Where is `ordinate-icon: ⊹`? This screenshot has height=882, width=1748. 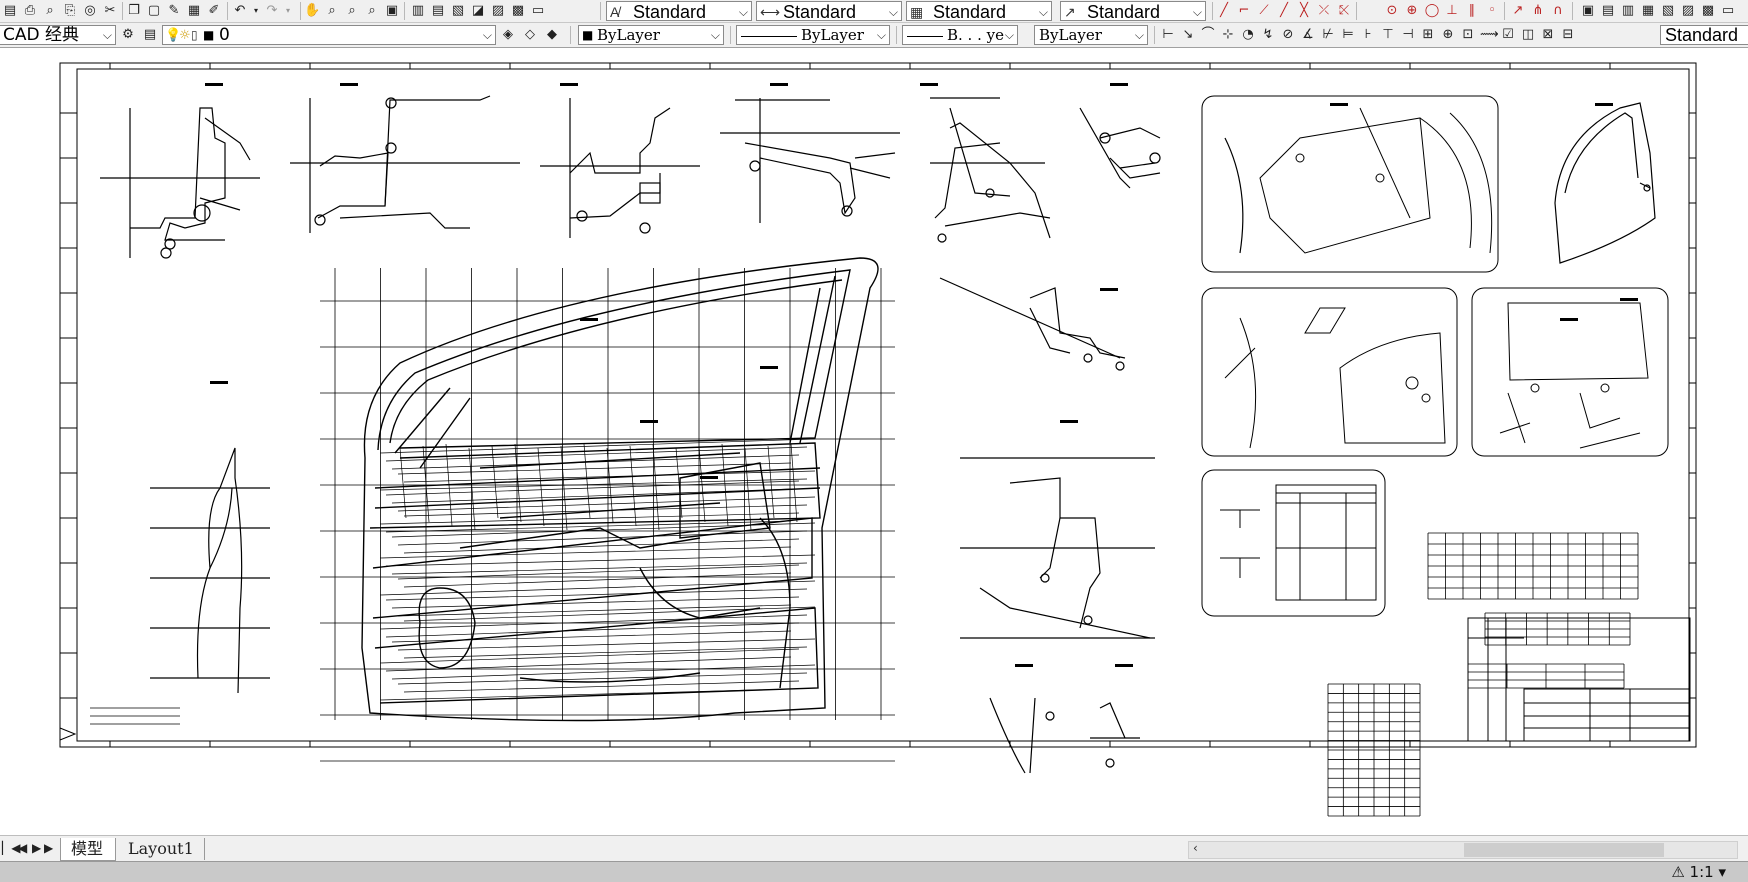
ordinate-icon: ⊹ is located at coordinates (1228, 35).